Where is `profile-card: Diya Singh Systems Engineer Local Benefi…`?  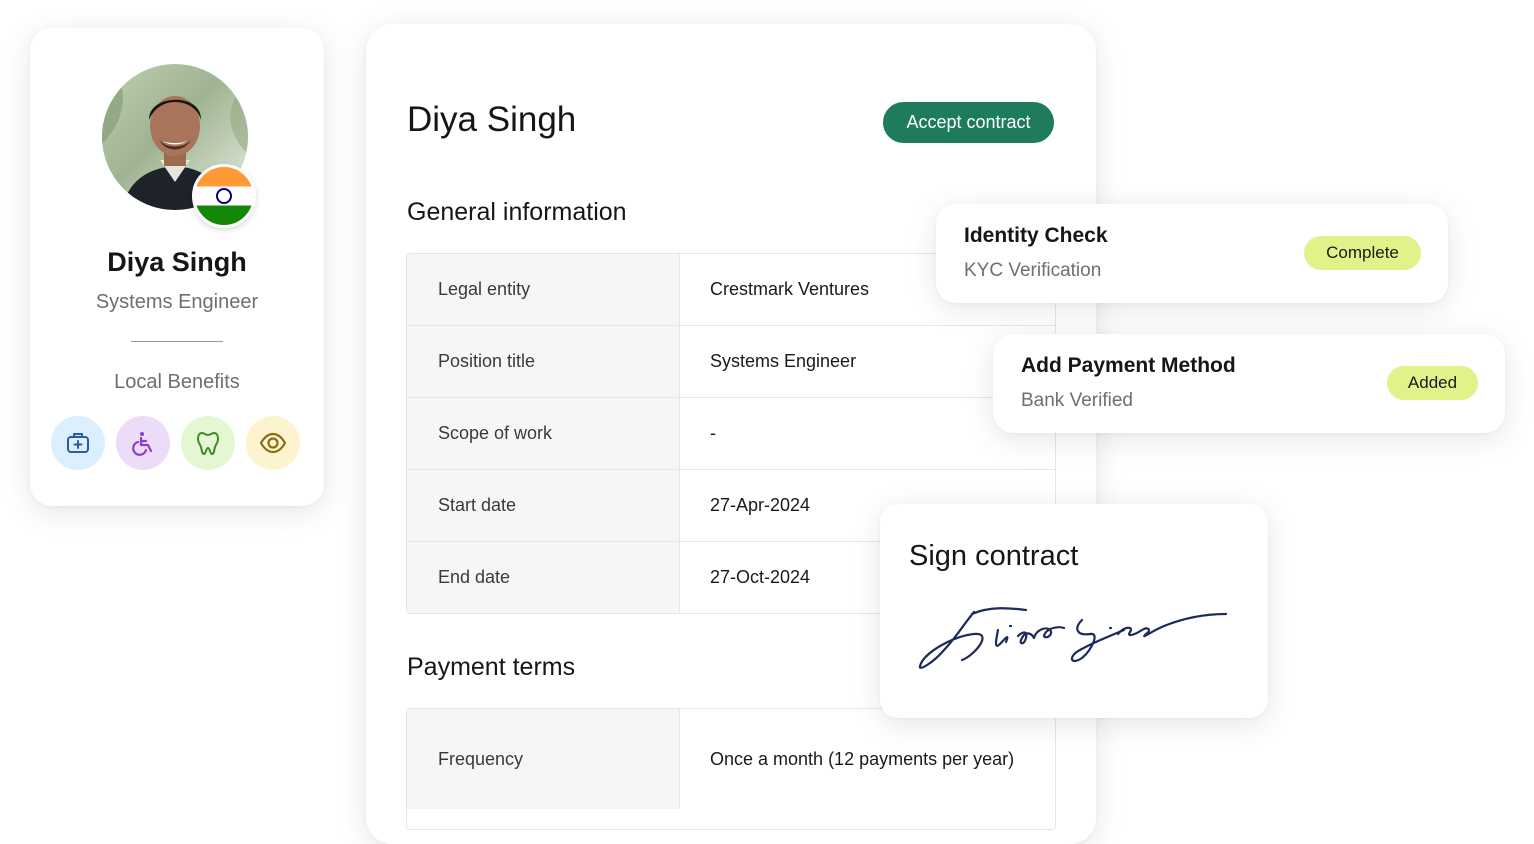
profile-card: Diya Singh Systems Engineer Local Benefi… is located at coordinates (177, 267).